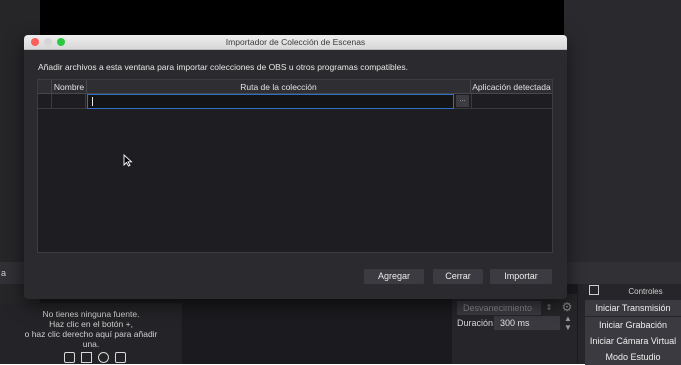 The width and height of the screenshot is (681, 365). What do you see at coordinates (45, 101) in the screenshot?
I see `row-checkbox` at bounding box center [45, 101].